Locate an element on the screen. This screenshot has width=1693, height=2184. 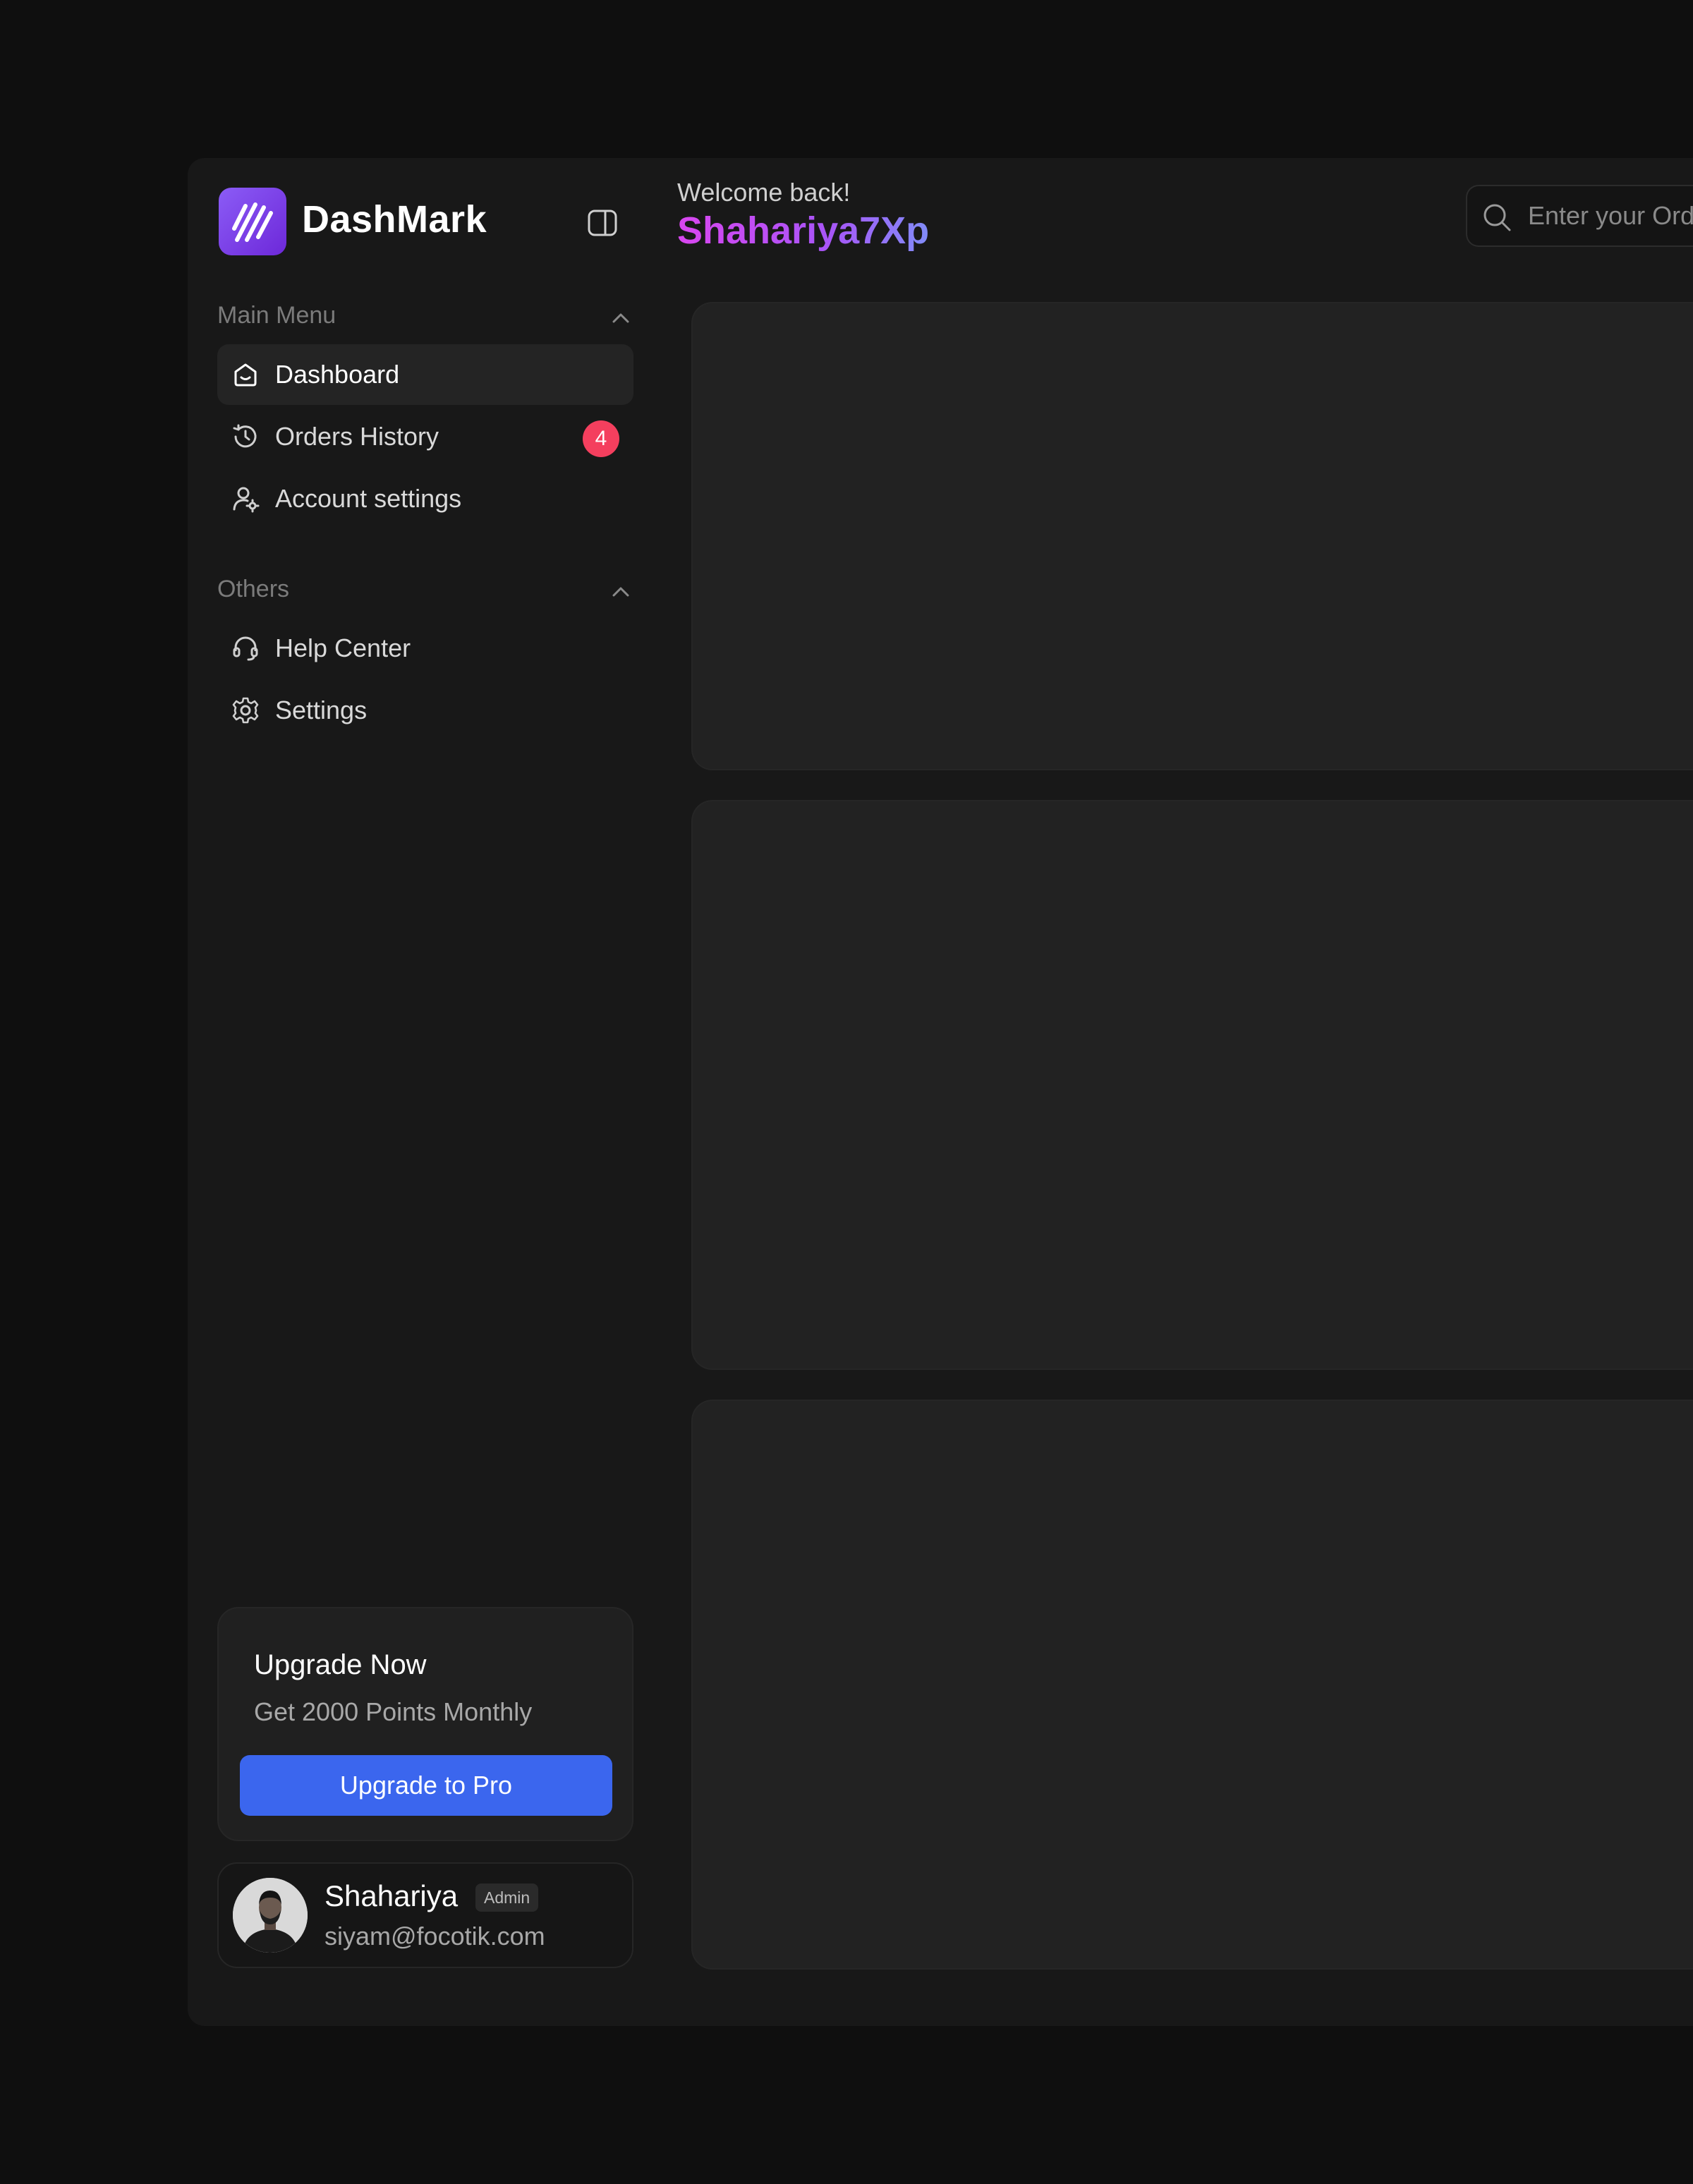
others-title: Others is located at coordinates (254, 589).